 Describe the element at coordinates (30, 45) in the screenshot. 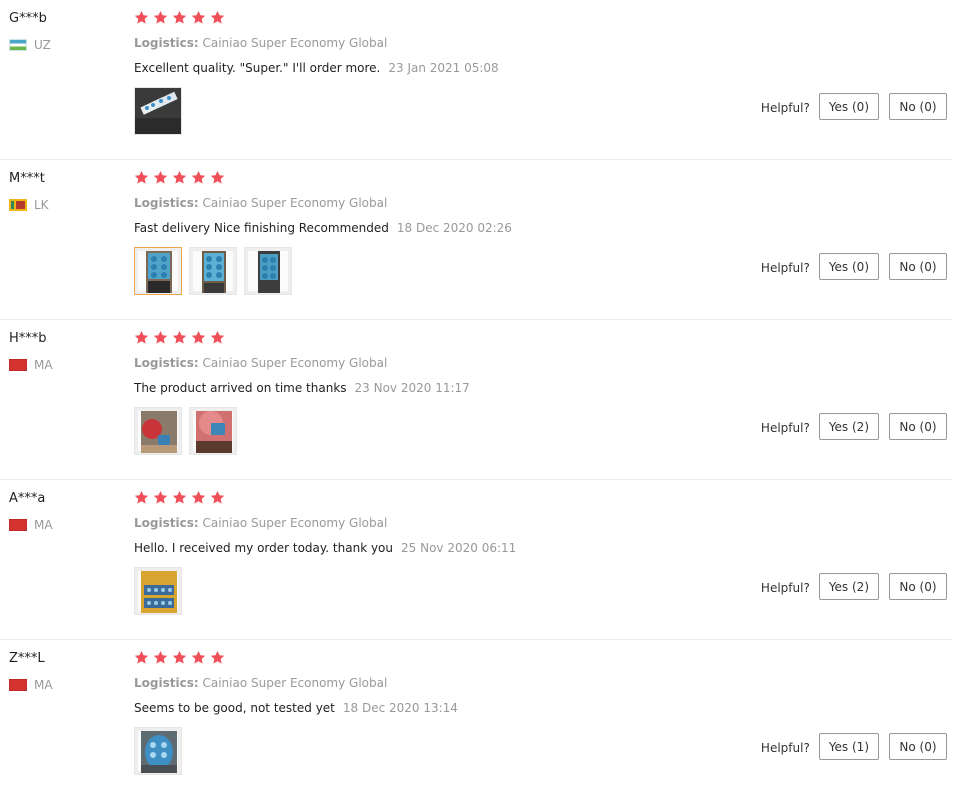

I see `reviewer-country: UZ` at that location.